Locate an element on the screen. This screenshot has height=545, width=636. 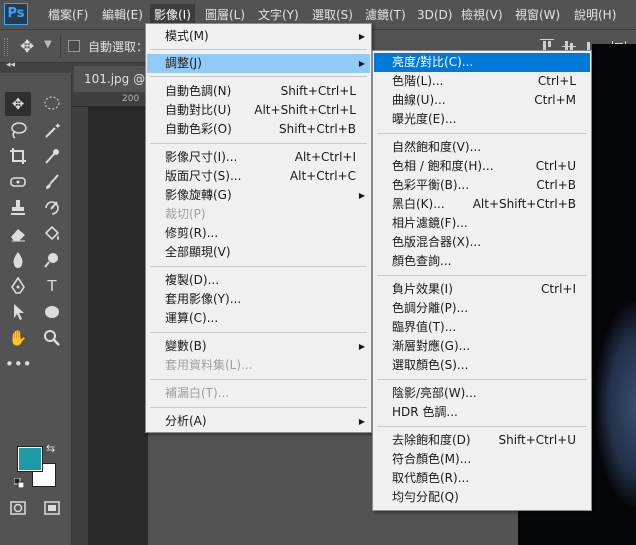
pen-tool-icon is located at coordinates (18, 286).